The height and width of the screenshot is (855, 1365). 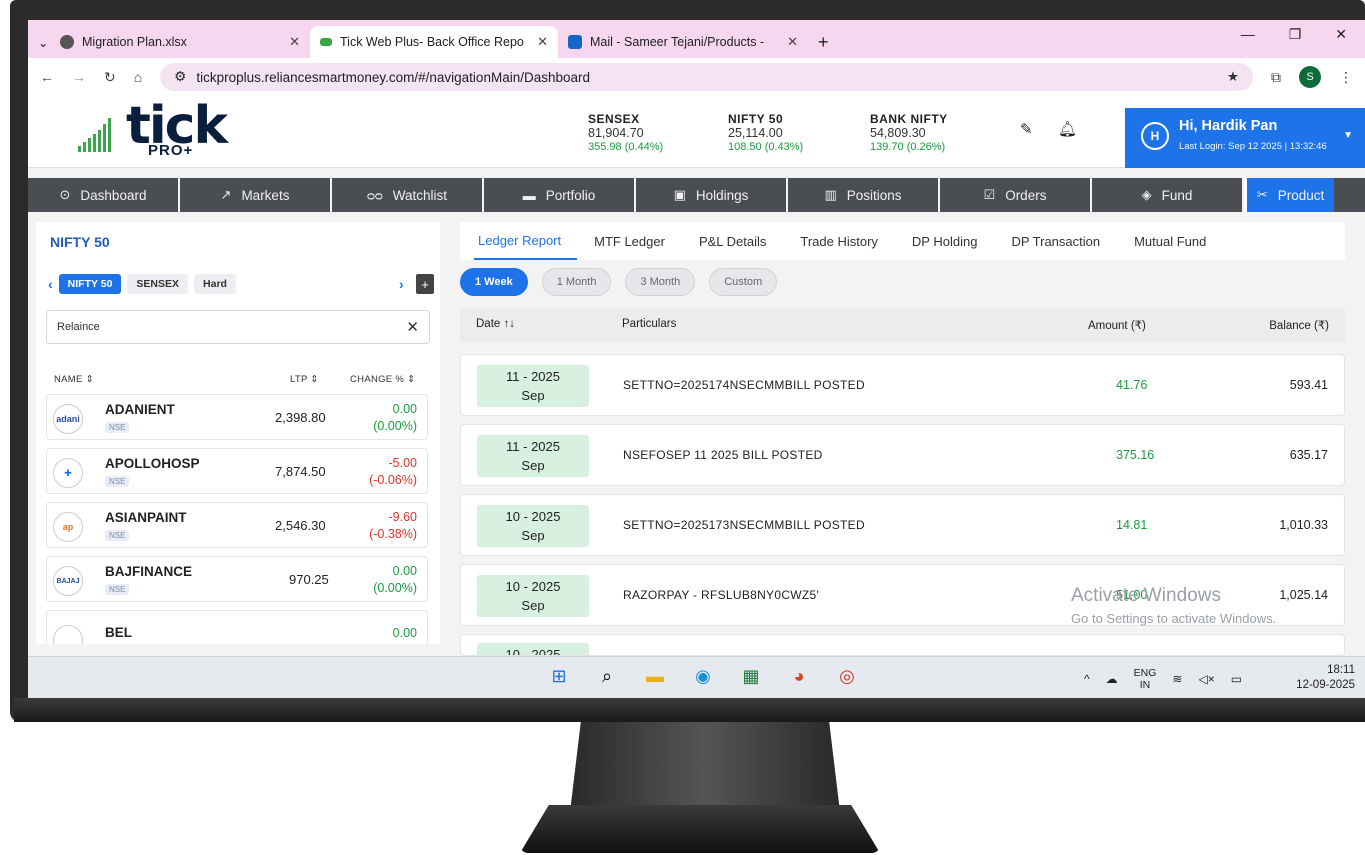 What do you see at coordinates (908, 147) in the screenshot?
I see `index-change: 139.70 (0.26%)` at bounding box center [908, 147].